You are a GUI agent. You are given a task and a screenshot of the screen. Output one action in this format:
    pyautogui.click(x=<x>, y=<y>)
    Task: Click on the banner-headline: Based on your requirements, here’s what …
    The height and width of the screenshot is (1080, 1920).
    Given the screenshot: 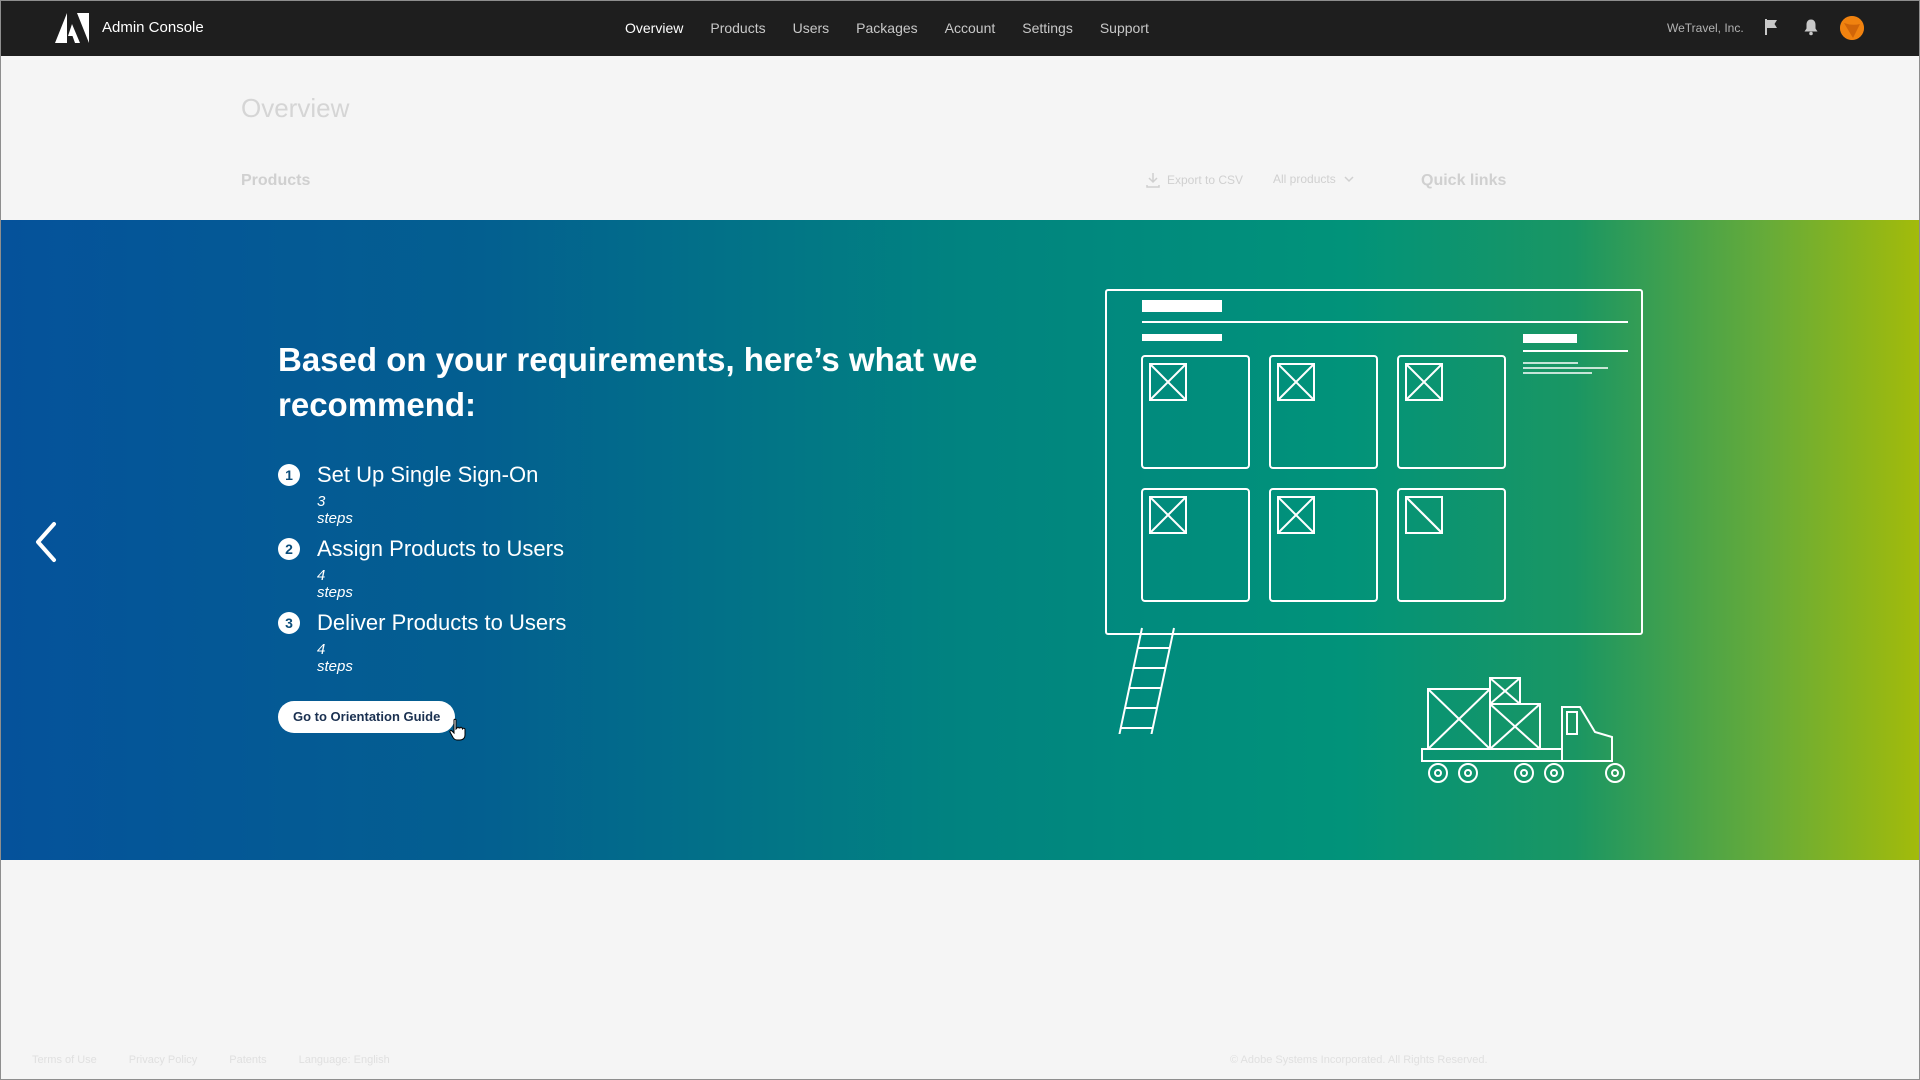 What is the action you would take?
    pyautogui.click(x=628, y=382)
    